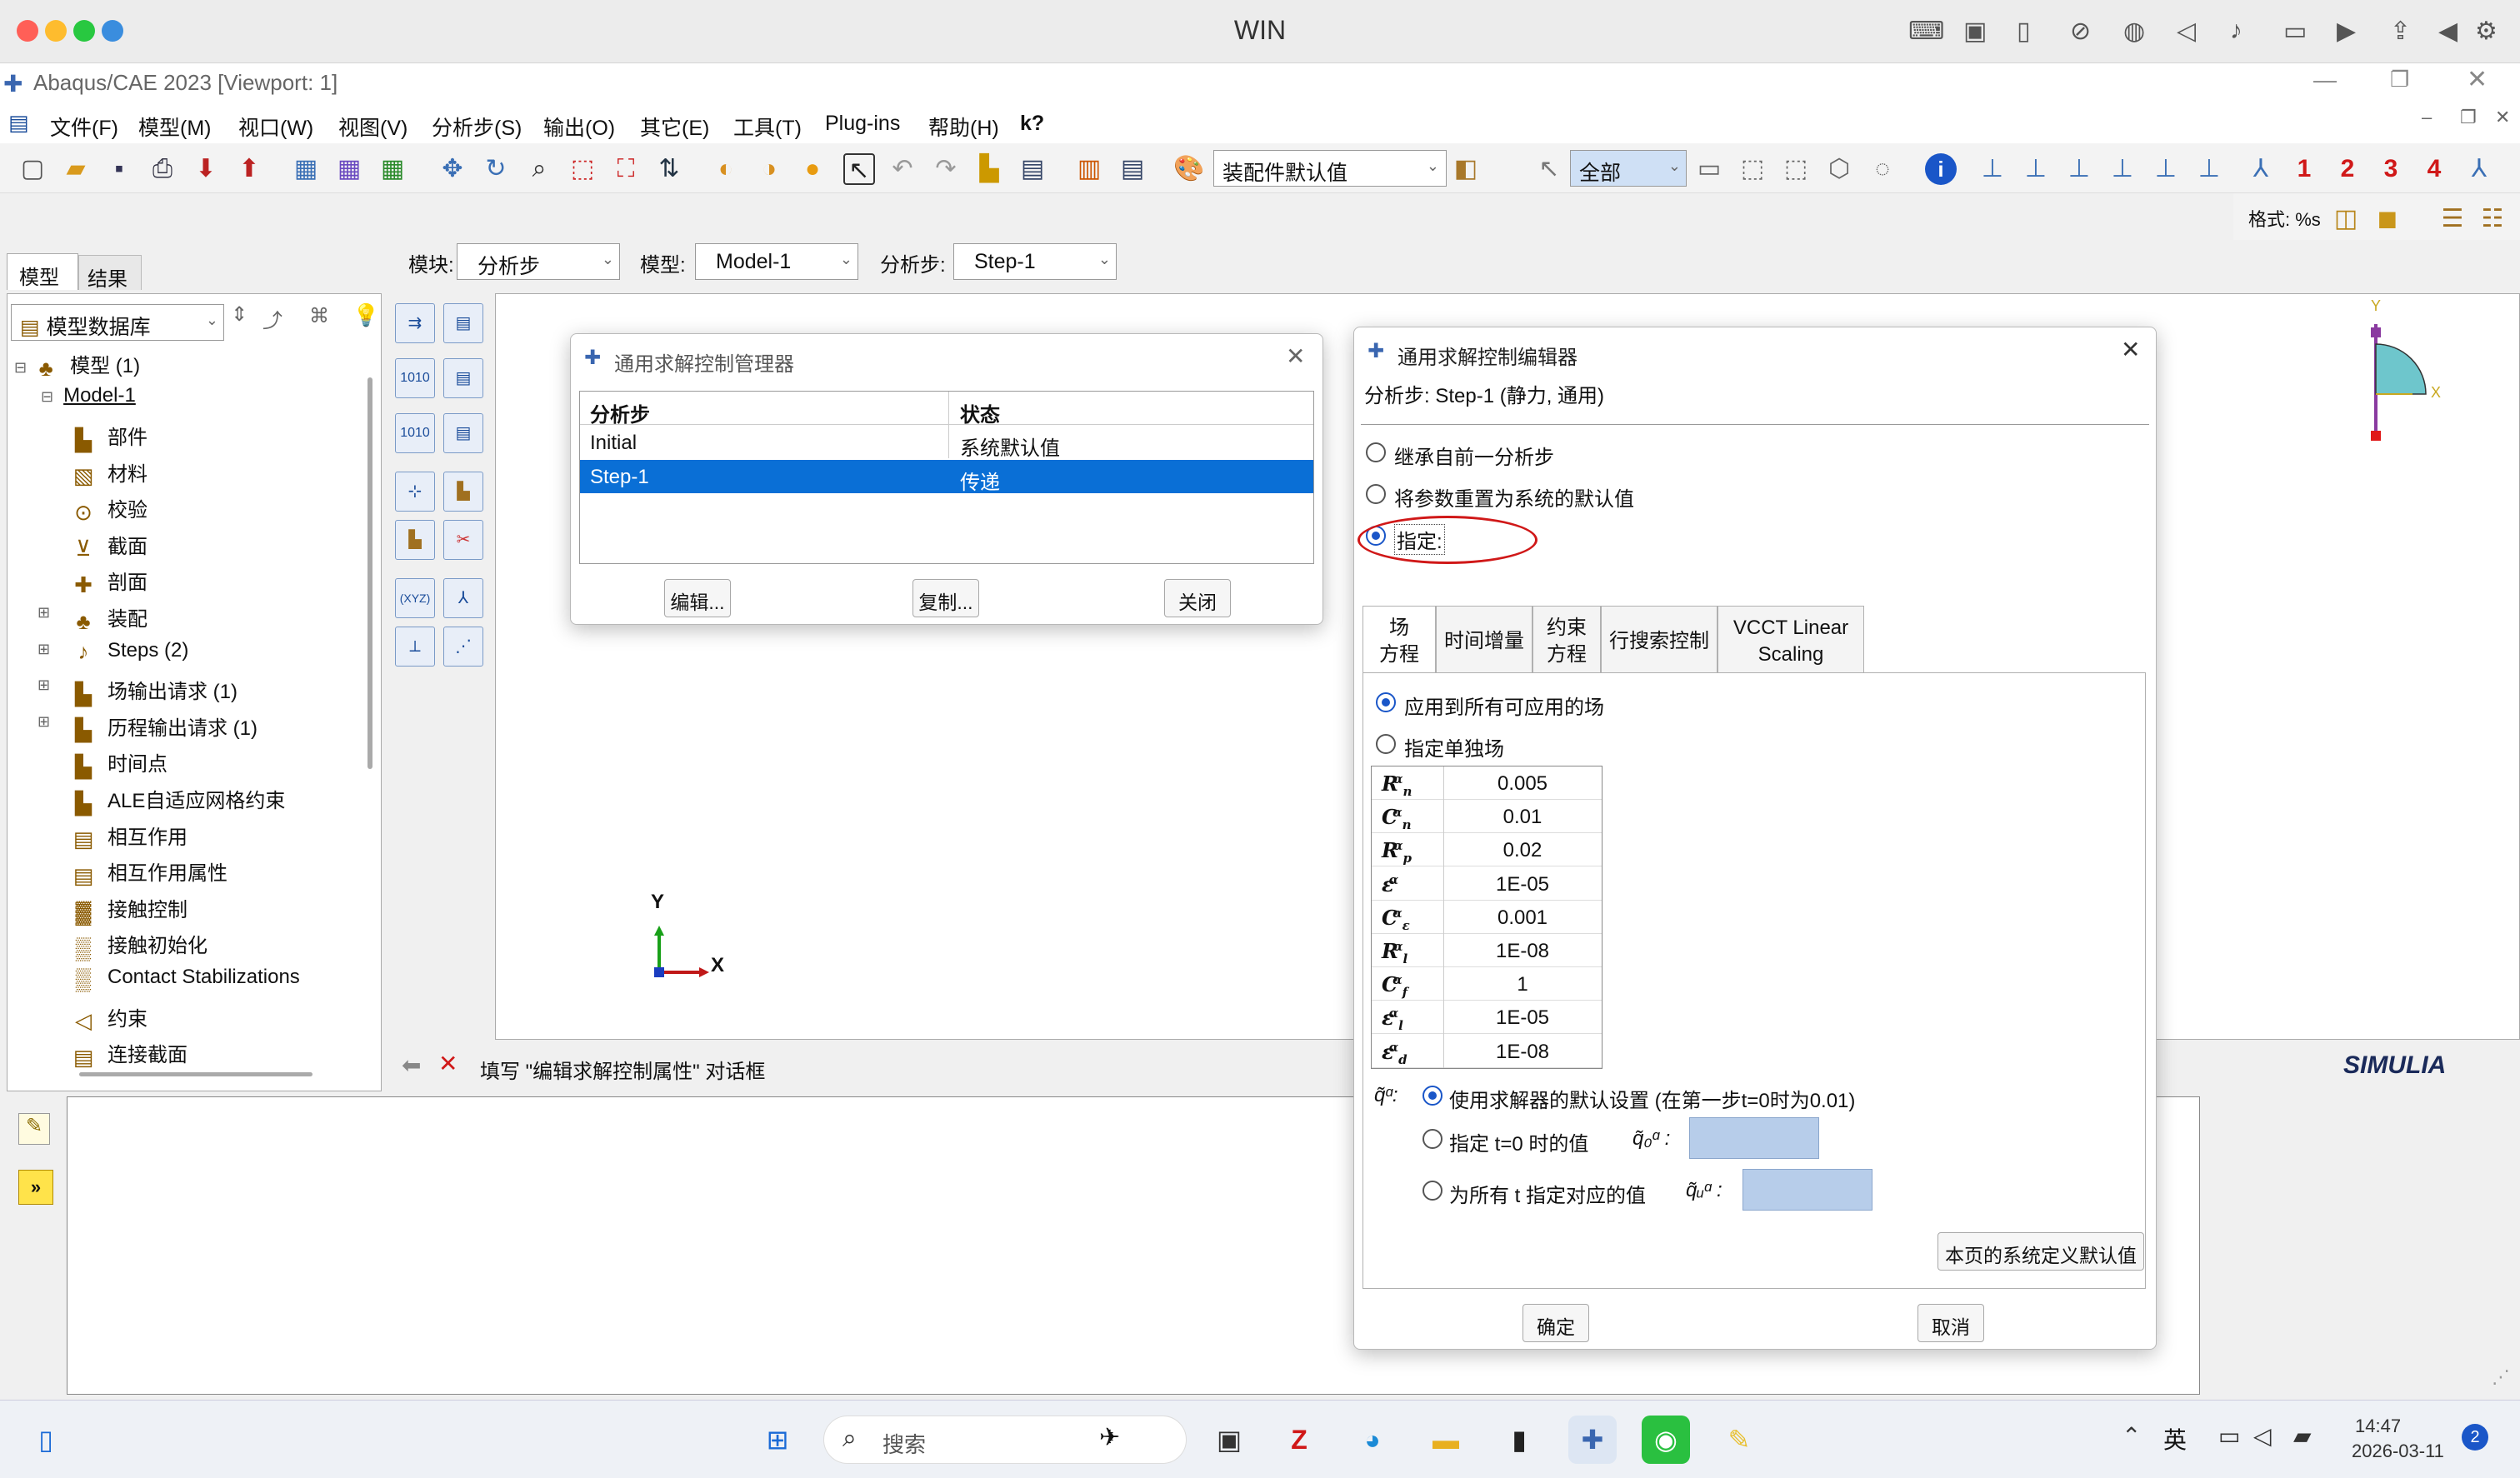 This screenshot has width=2520, height=1478. I want to click on battery-icon: ▰, so click(2302, 1436).